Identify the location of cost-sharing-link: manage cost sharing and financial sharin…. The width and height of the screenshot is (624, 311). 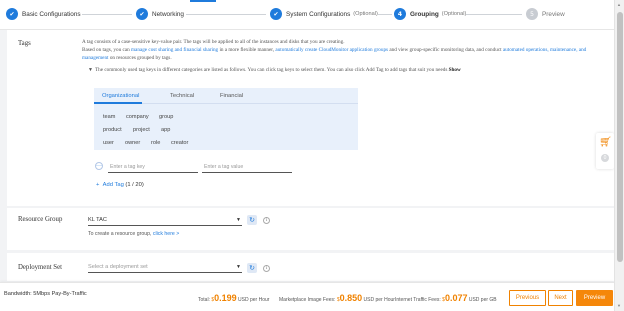
(174, 50).